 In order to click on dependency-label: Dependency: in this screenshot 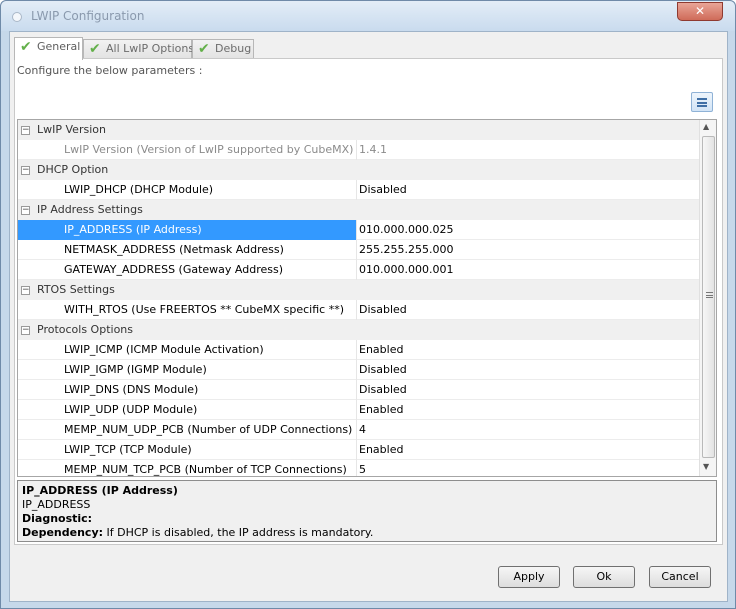, I will do `click(63, 532)`.